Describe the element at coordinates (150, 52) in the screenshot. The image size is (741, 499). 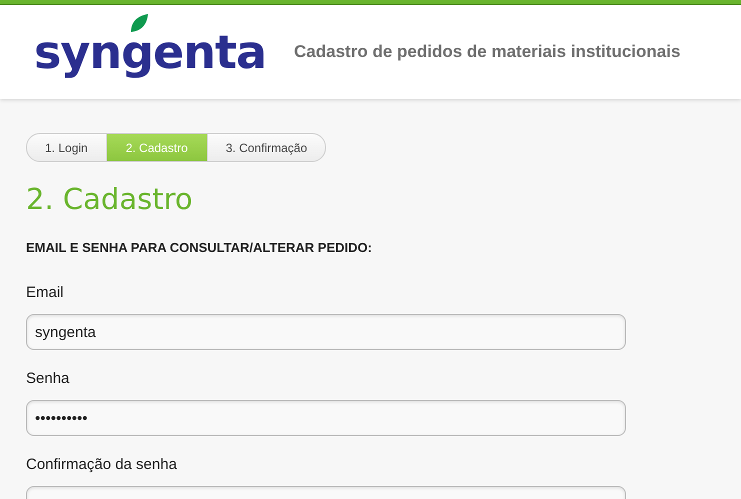
I see `logo: syngenta` at that location.